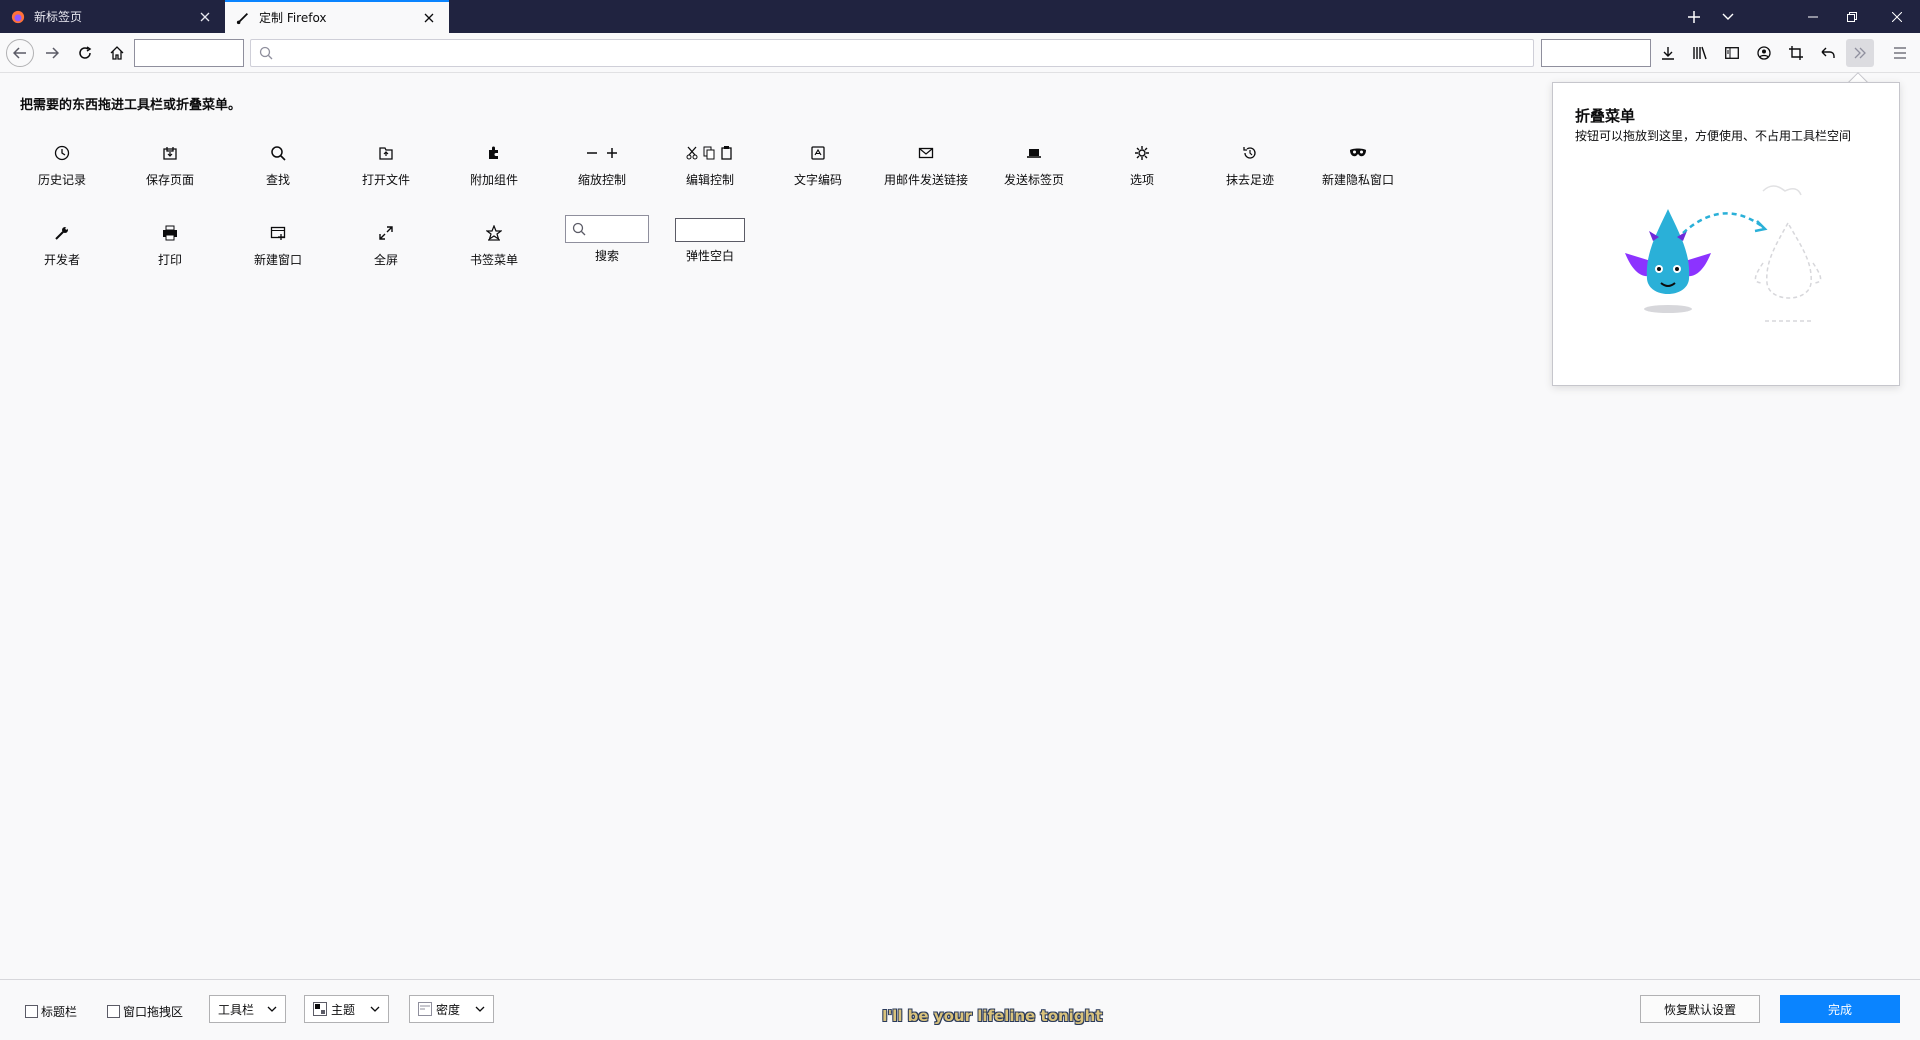  I want to click on restore-icon, so click(1852, 16).